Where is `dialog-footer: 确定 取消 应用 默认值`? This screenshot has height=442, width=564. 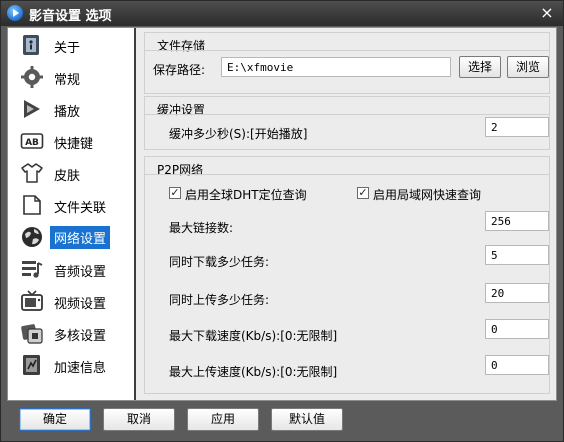
dialog-footer: 确定 取消 应用 默认值 is located at coordinates (281, 420).